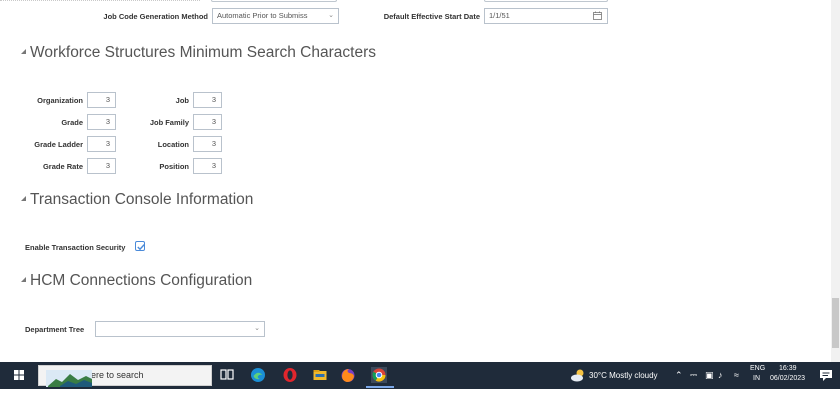 This screenshot has width=840, height=419. Describe the element at coordinates (787, 378) in the screenshot. I see `clock-date: 06/02/2023` at that location.